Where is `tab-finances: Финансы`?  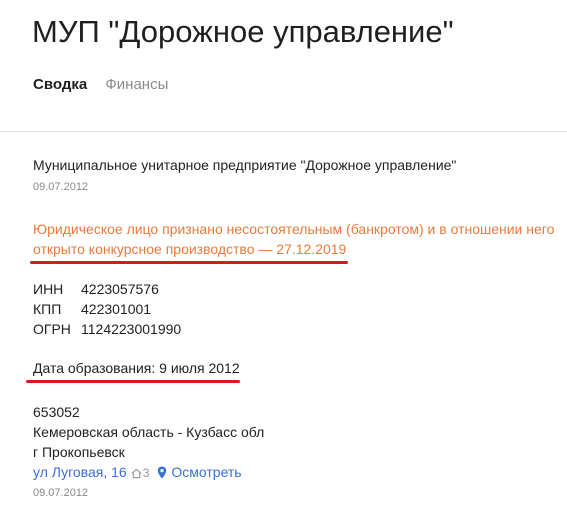
tab-finances: Финансы is located at coordinates (136, 84).